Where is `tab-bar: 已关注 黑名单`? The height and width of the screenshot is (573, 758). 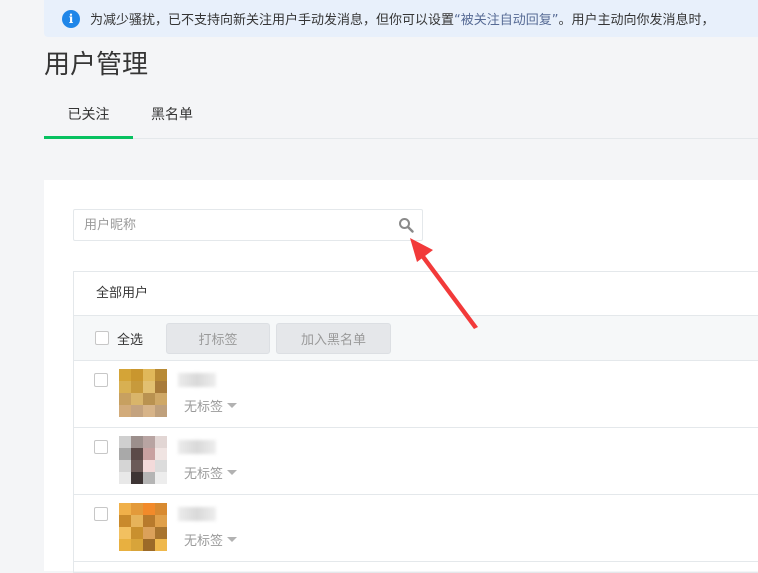
tab-bar: 已关注 黑名单 is located at coordinates (401, 115).